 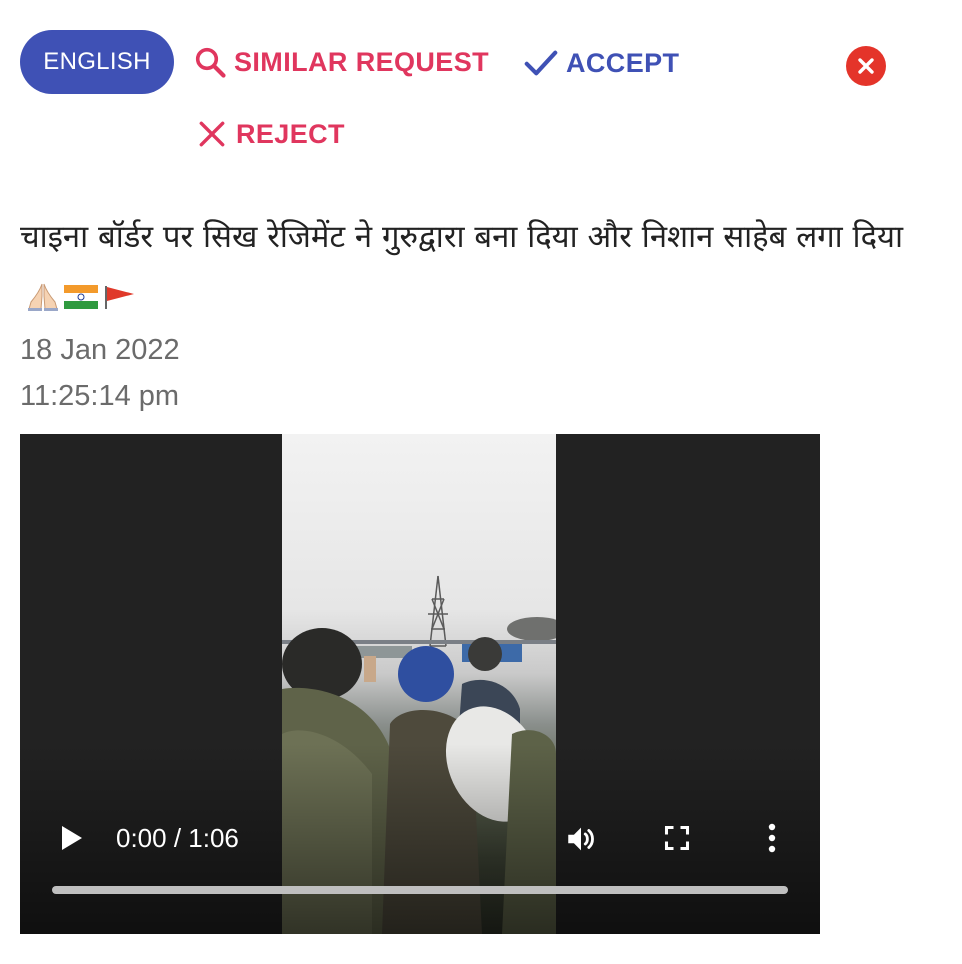 I want to click on emoji-row, so click(x=81, y=297).